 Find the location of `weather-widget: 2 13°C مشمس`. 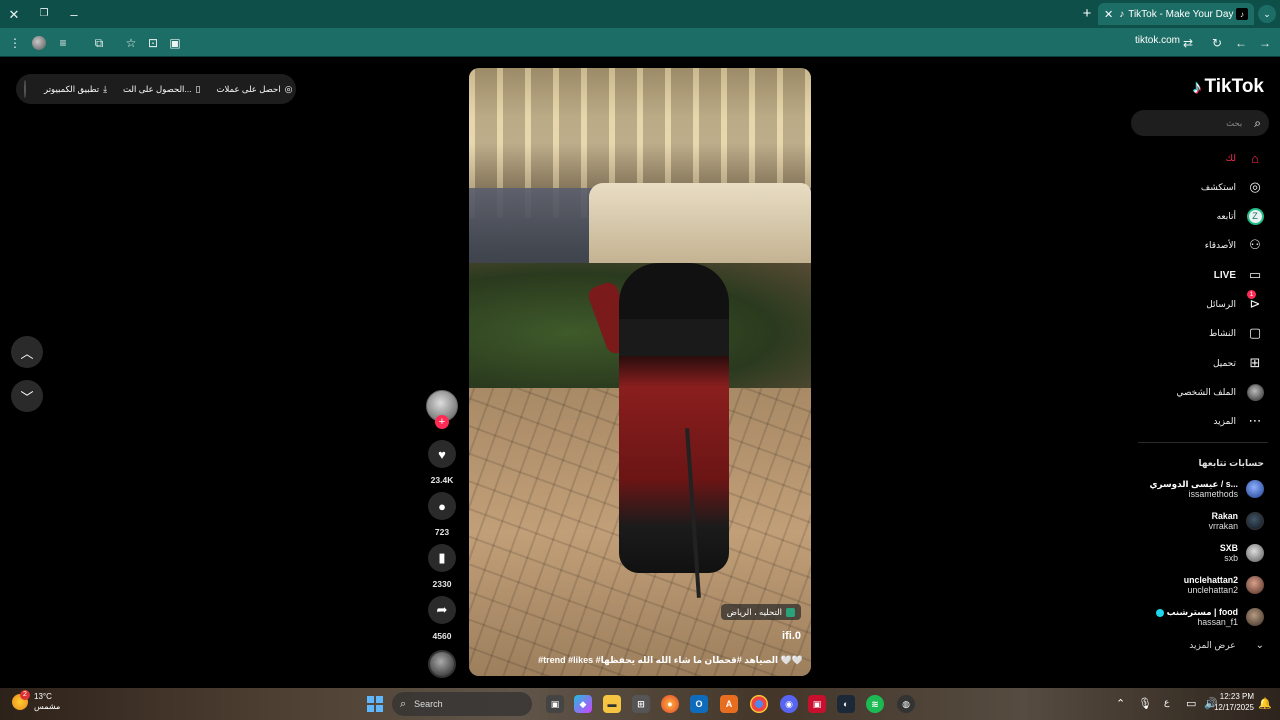

weather-widget: 2 13°C مشمس is located at coordinates (36, 700).